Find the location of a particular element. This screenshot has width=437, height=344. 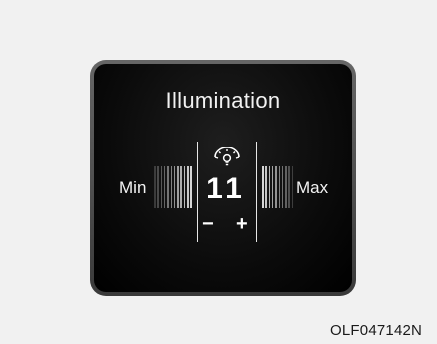

max-label: Max is located at coordinates (312, 187).